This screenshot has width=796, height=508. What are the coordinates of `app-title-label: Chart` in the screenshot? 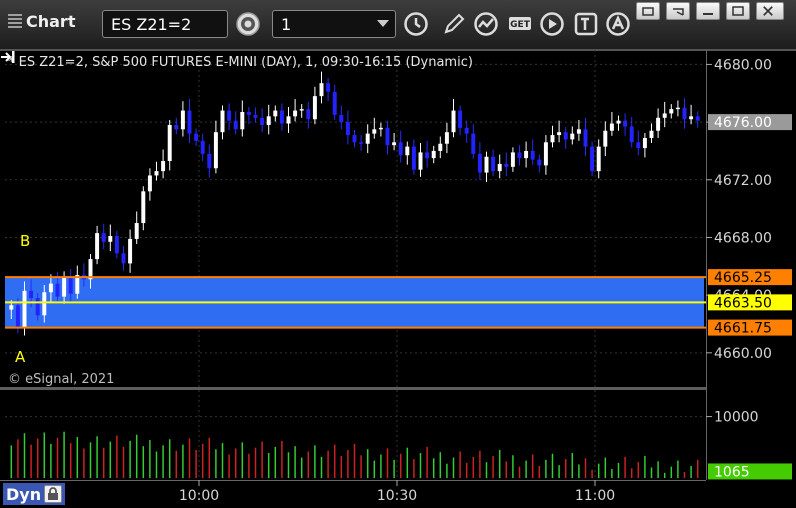 It's located at (51, 21).